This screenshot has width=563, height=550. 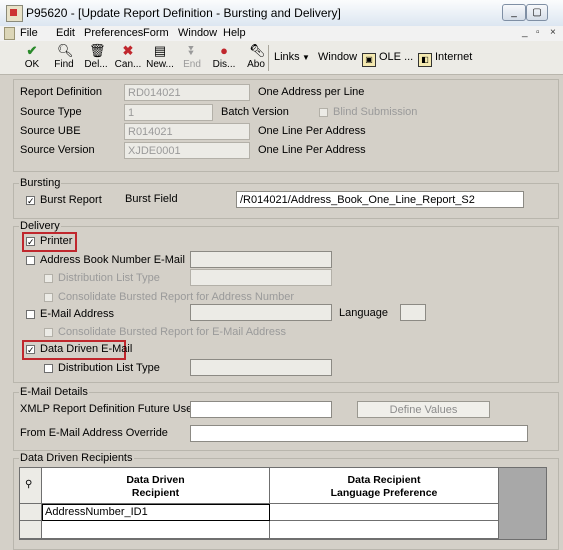 What do you see at coordinates (106, 409) in the screenshot?
I see `xmlp-label: XMLP Report Definition Future Use` at bounding box center [106, 409].